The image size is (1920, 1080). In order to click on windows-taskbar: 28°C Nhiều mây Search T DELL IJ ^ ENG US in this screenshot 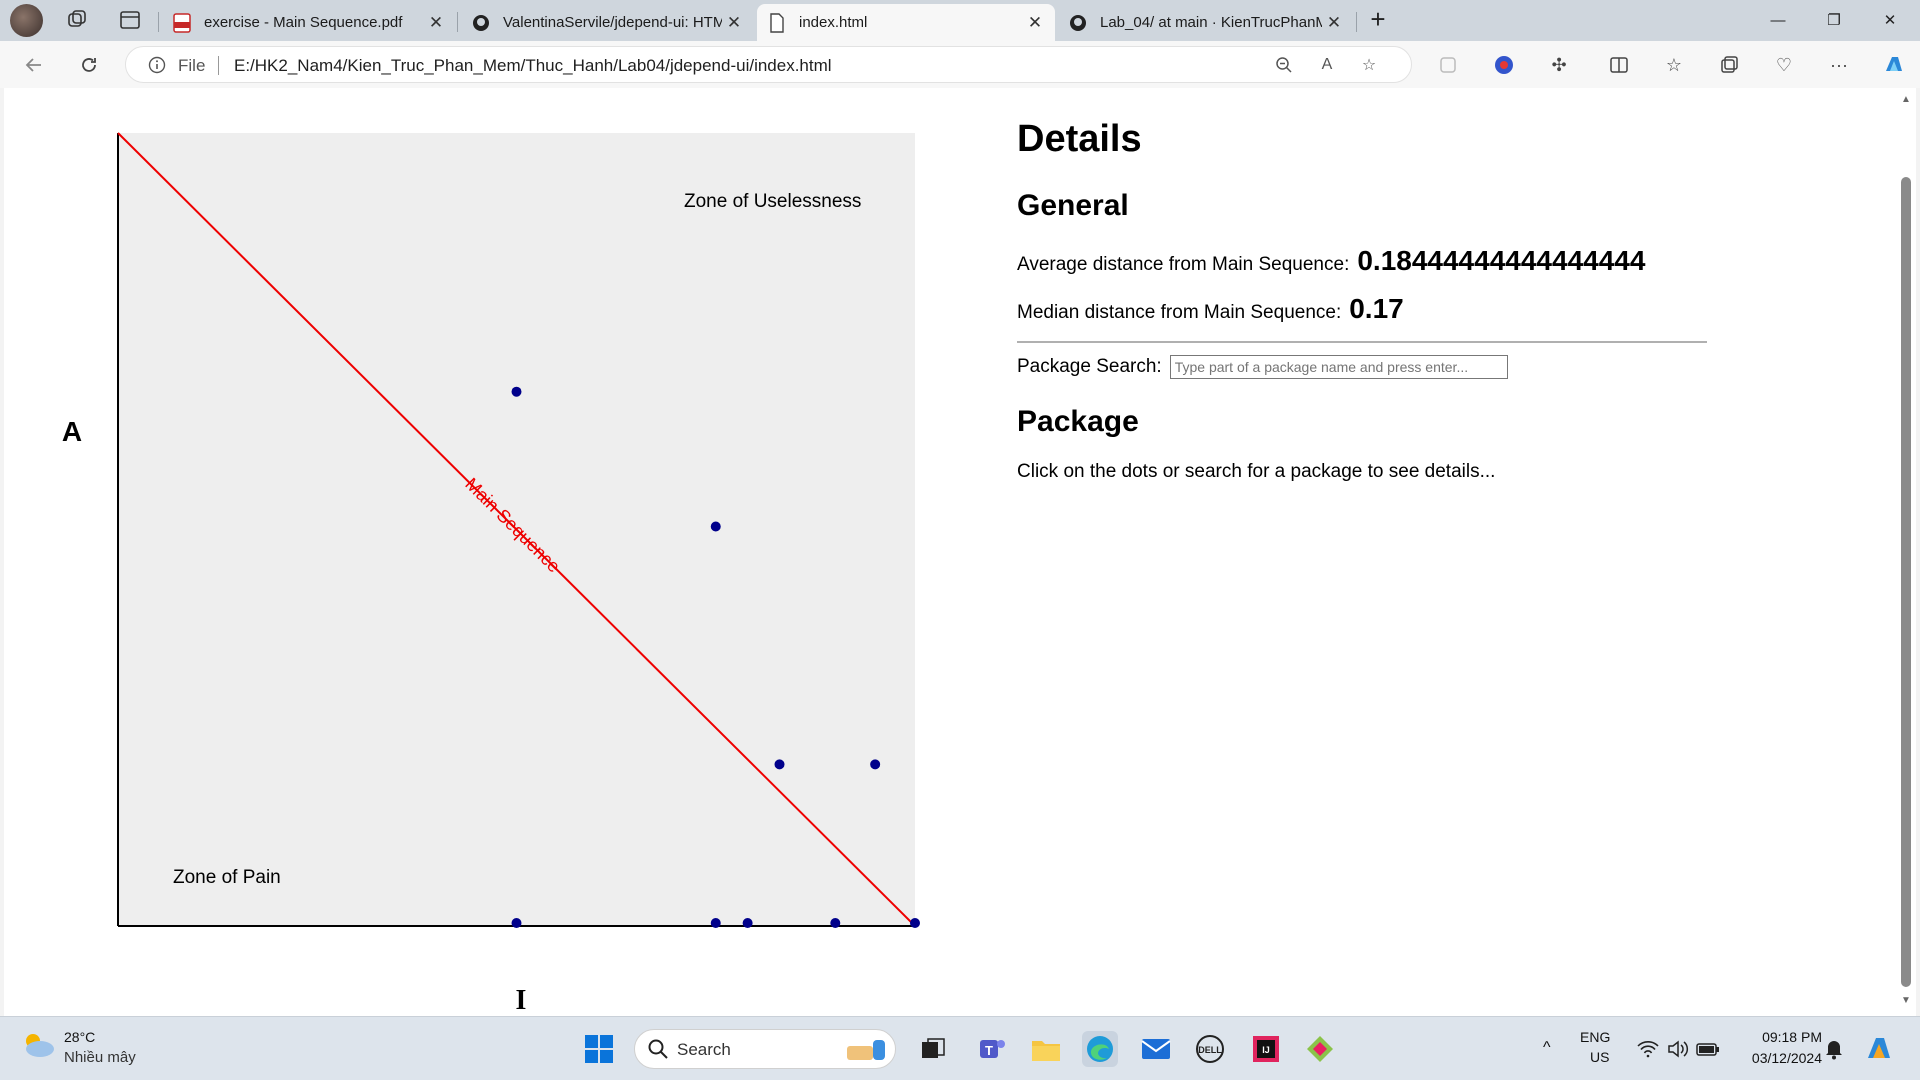, I will do `click(960, 1048)`.